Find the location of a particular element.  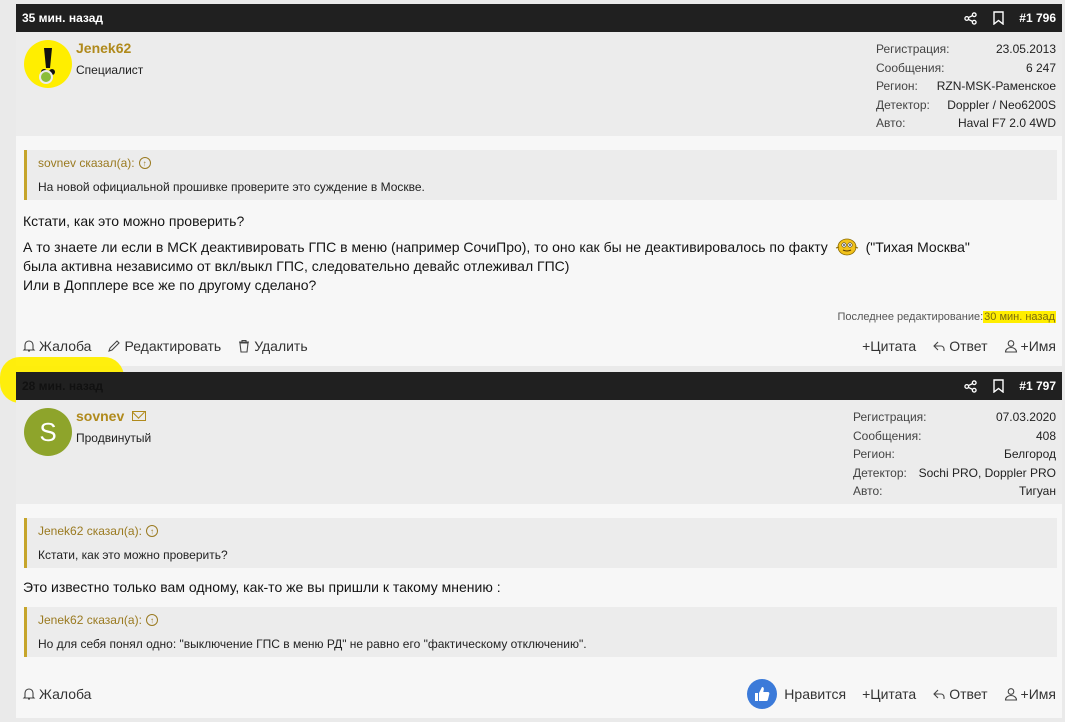

trash-icon is located at coordinates (244, 346).